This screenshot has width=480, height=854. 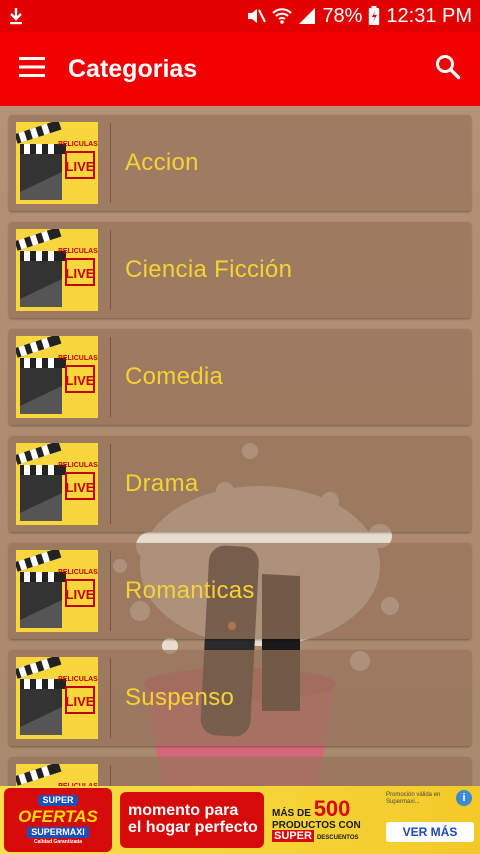 I want to click on category-item: PELICULAS LIVE Comedia, so click(x=240, y=377).